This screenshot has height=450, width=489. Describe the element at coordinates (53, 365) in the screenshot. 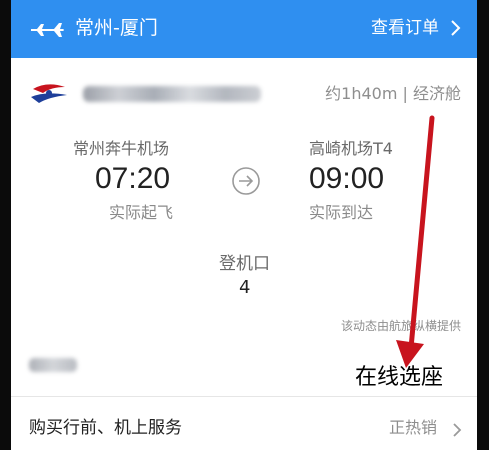

I see `blurred-text` at that location.